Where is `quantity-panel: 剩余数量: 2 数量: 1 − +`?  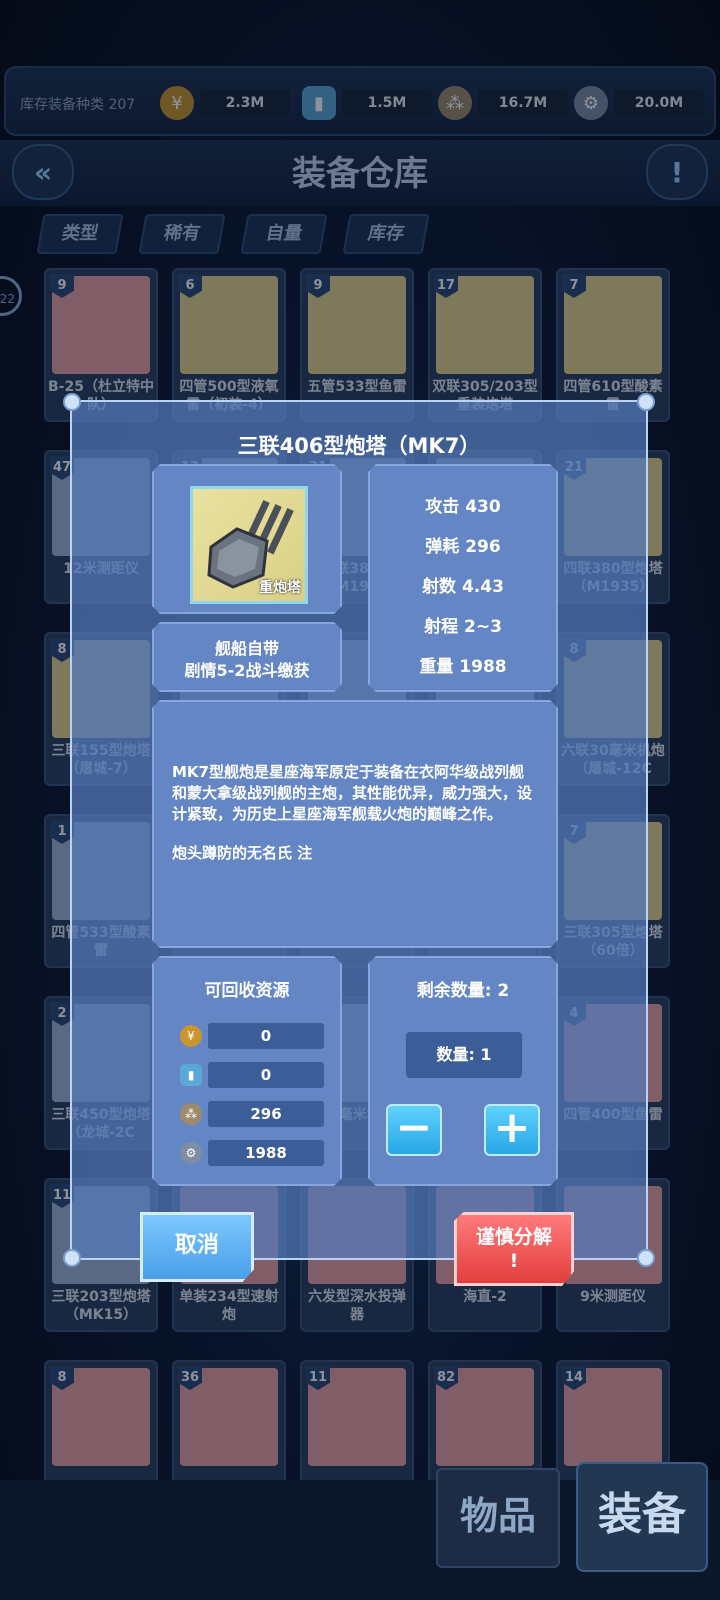 quantity-panel: 剩余数量: 2 数量: 1 − + is located at coordinates (463, 1071).